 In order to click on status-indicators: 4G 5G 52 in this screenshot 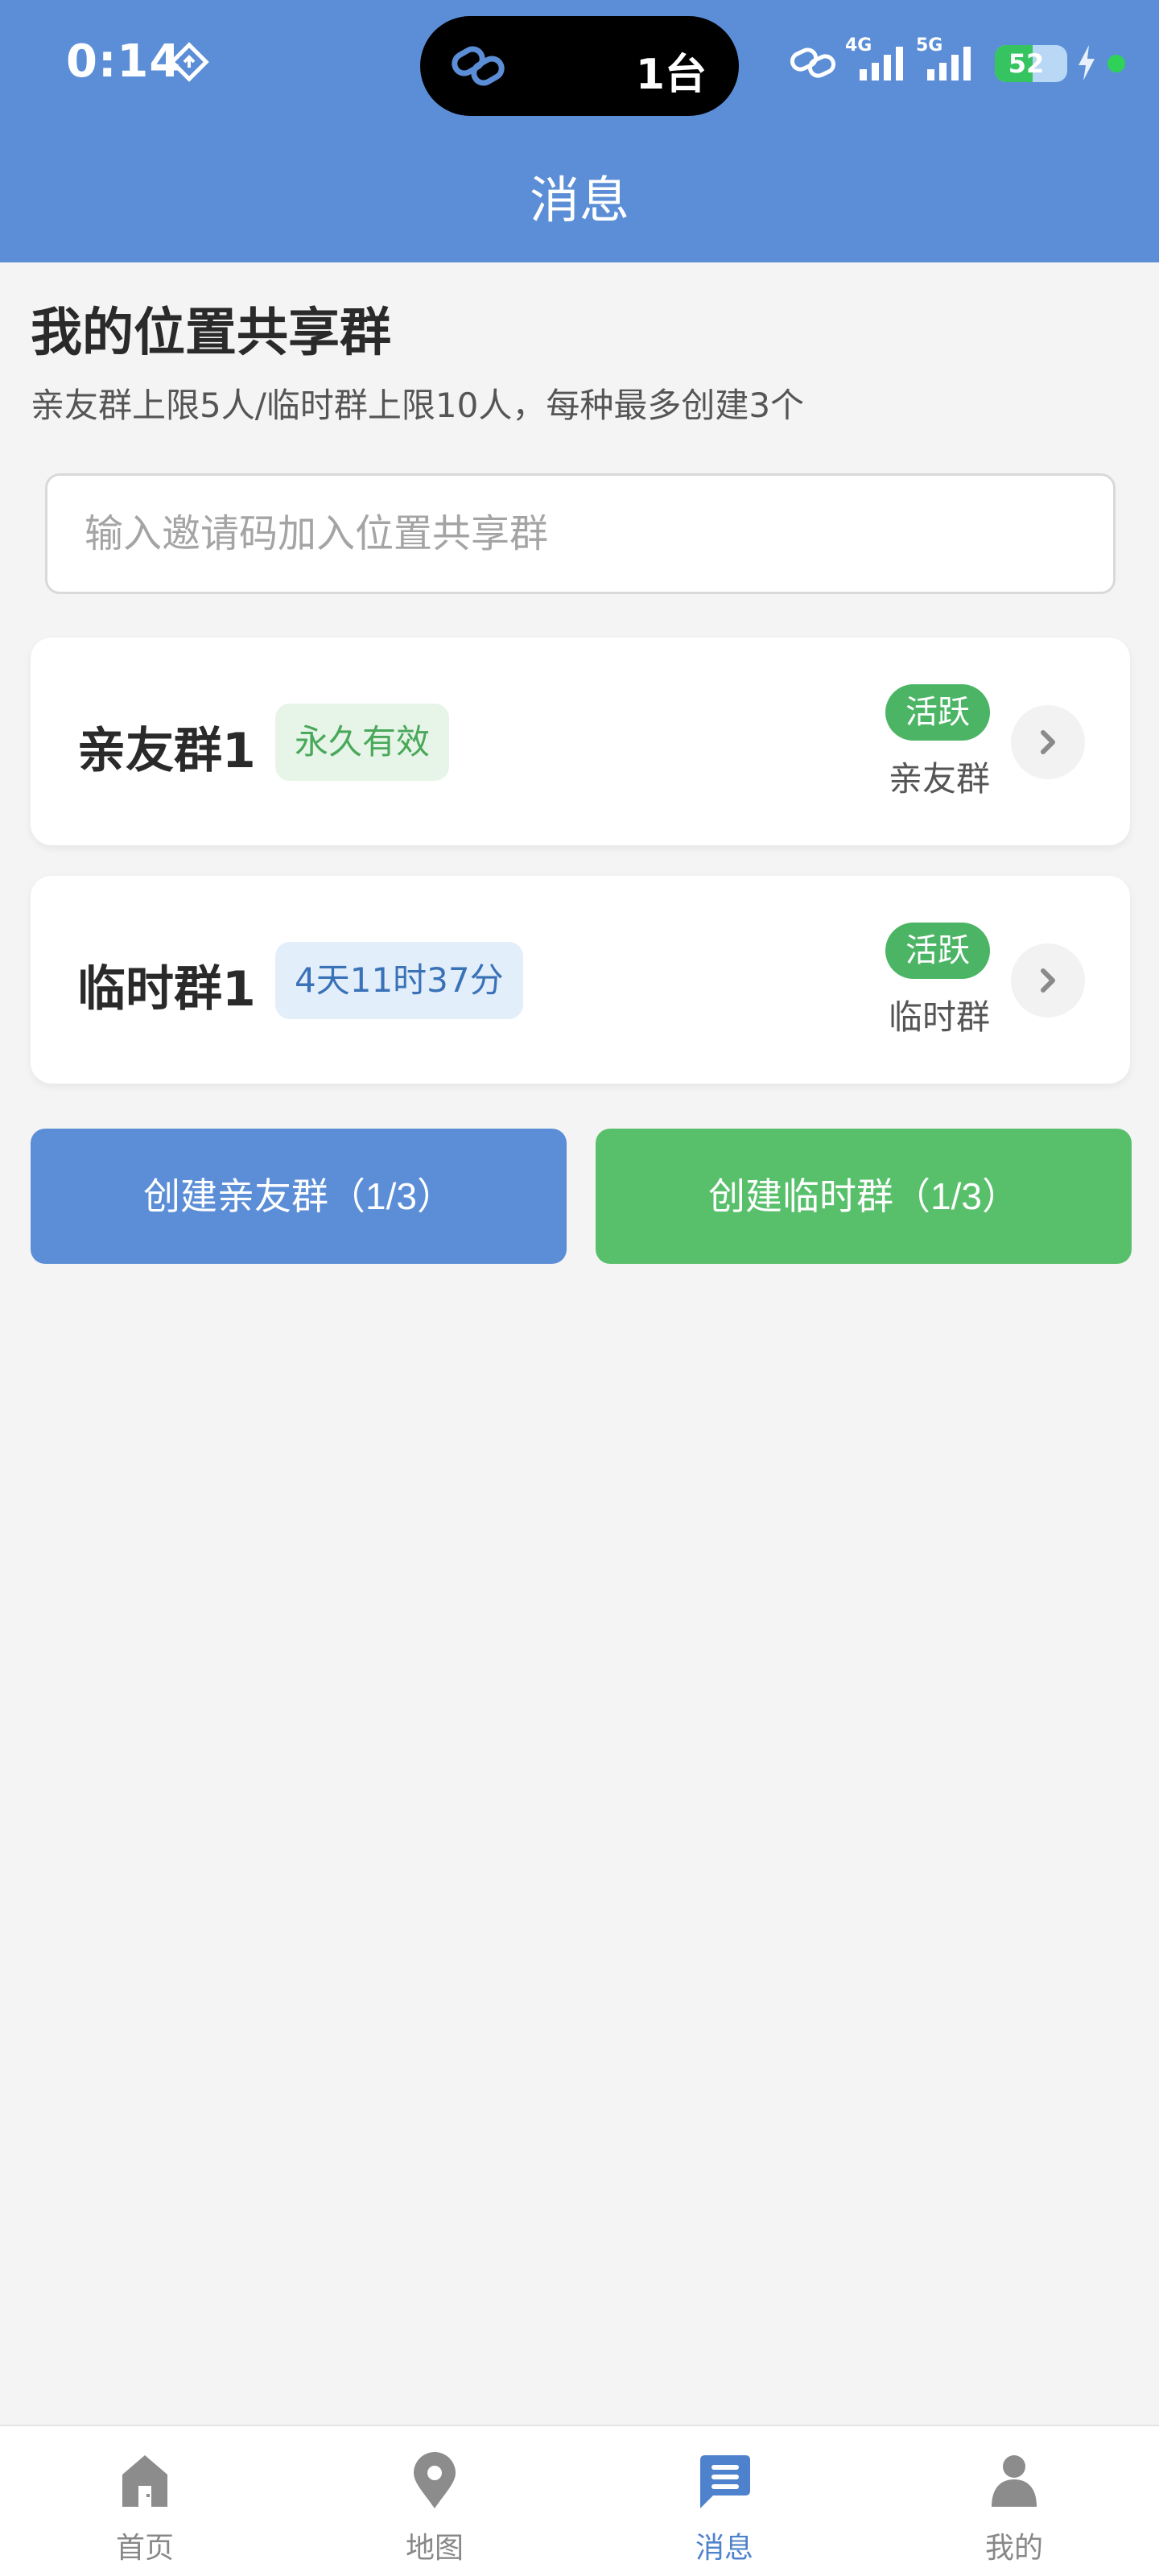, I will do `click(966, 60)`.